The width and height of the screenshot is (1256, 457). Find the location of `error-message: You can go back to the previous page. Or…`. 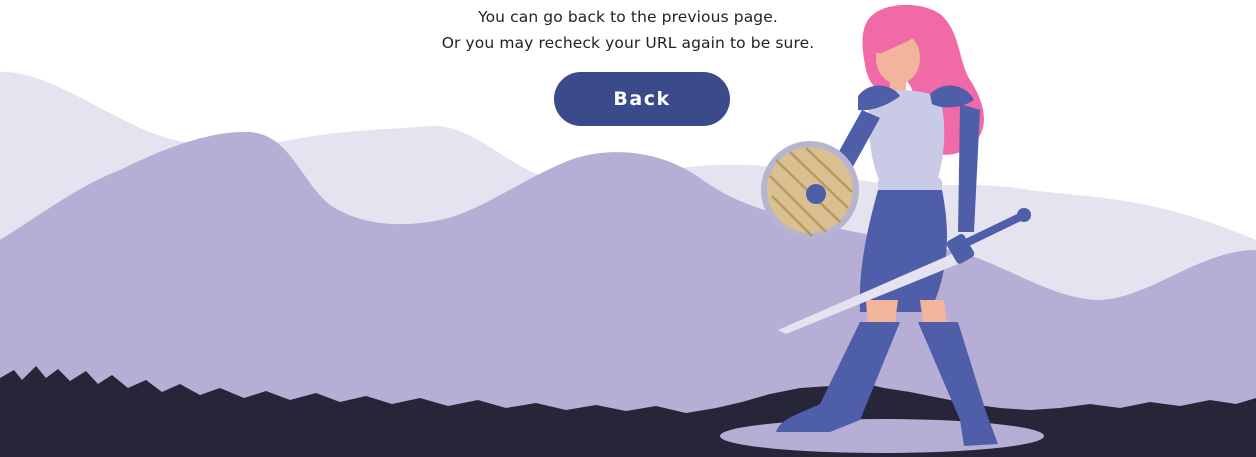

error-message: You can go back to the previous page. Or… is located at coordinates (628, 28).